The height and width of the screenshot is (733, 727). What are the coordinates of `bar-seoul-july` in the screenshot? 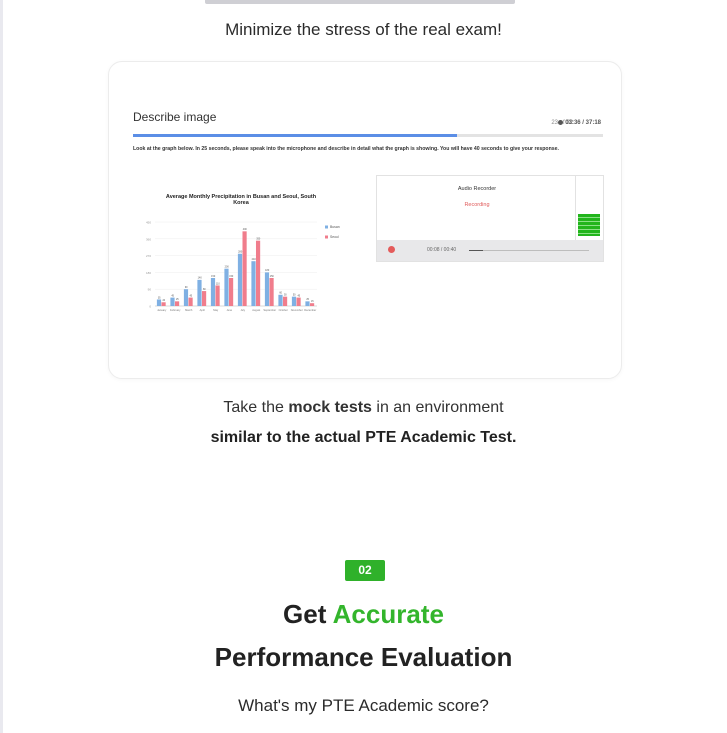 It's located at (244, 268).